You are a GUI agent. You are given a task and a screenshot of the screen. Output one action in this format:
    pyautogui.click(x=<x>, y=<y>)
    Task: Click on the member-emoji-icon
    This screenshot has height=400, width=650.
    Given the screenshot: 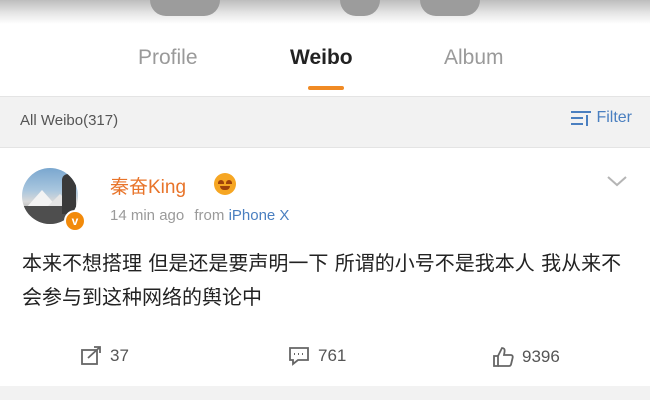 What is the action you would take?
    pyautogui.click(x=225, y=184)
    